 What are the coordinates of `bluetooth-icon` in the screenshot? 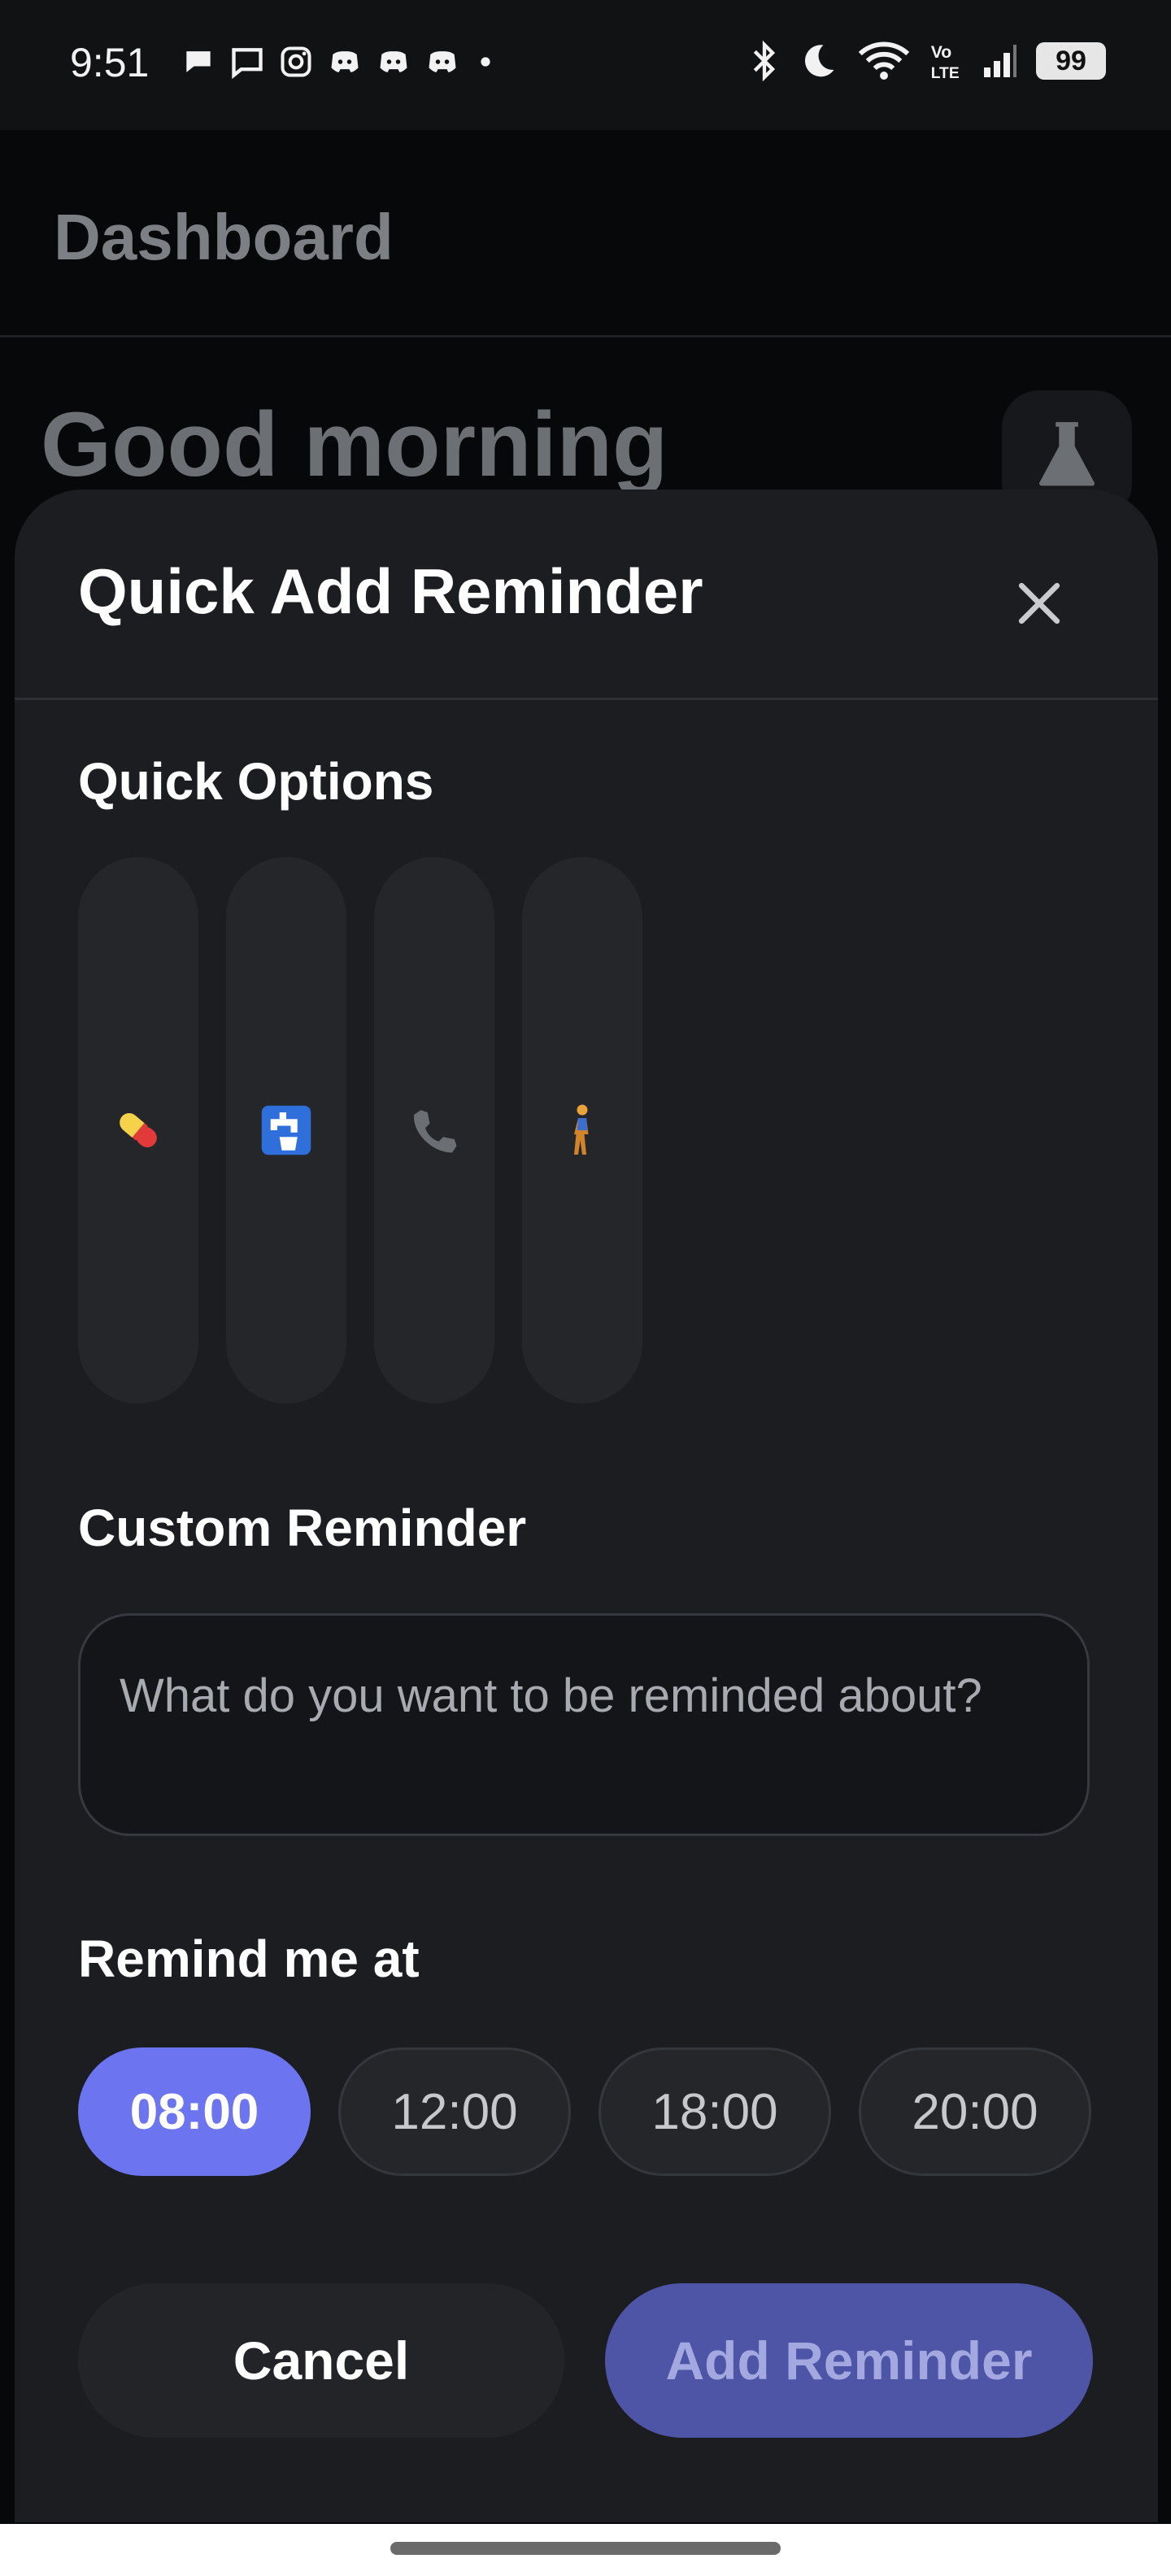 It's located at (765, 61).